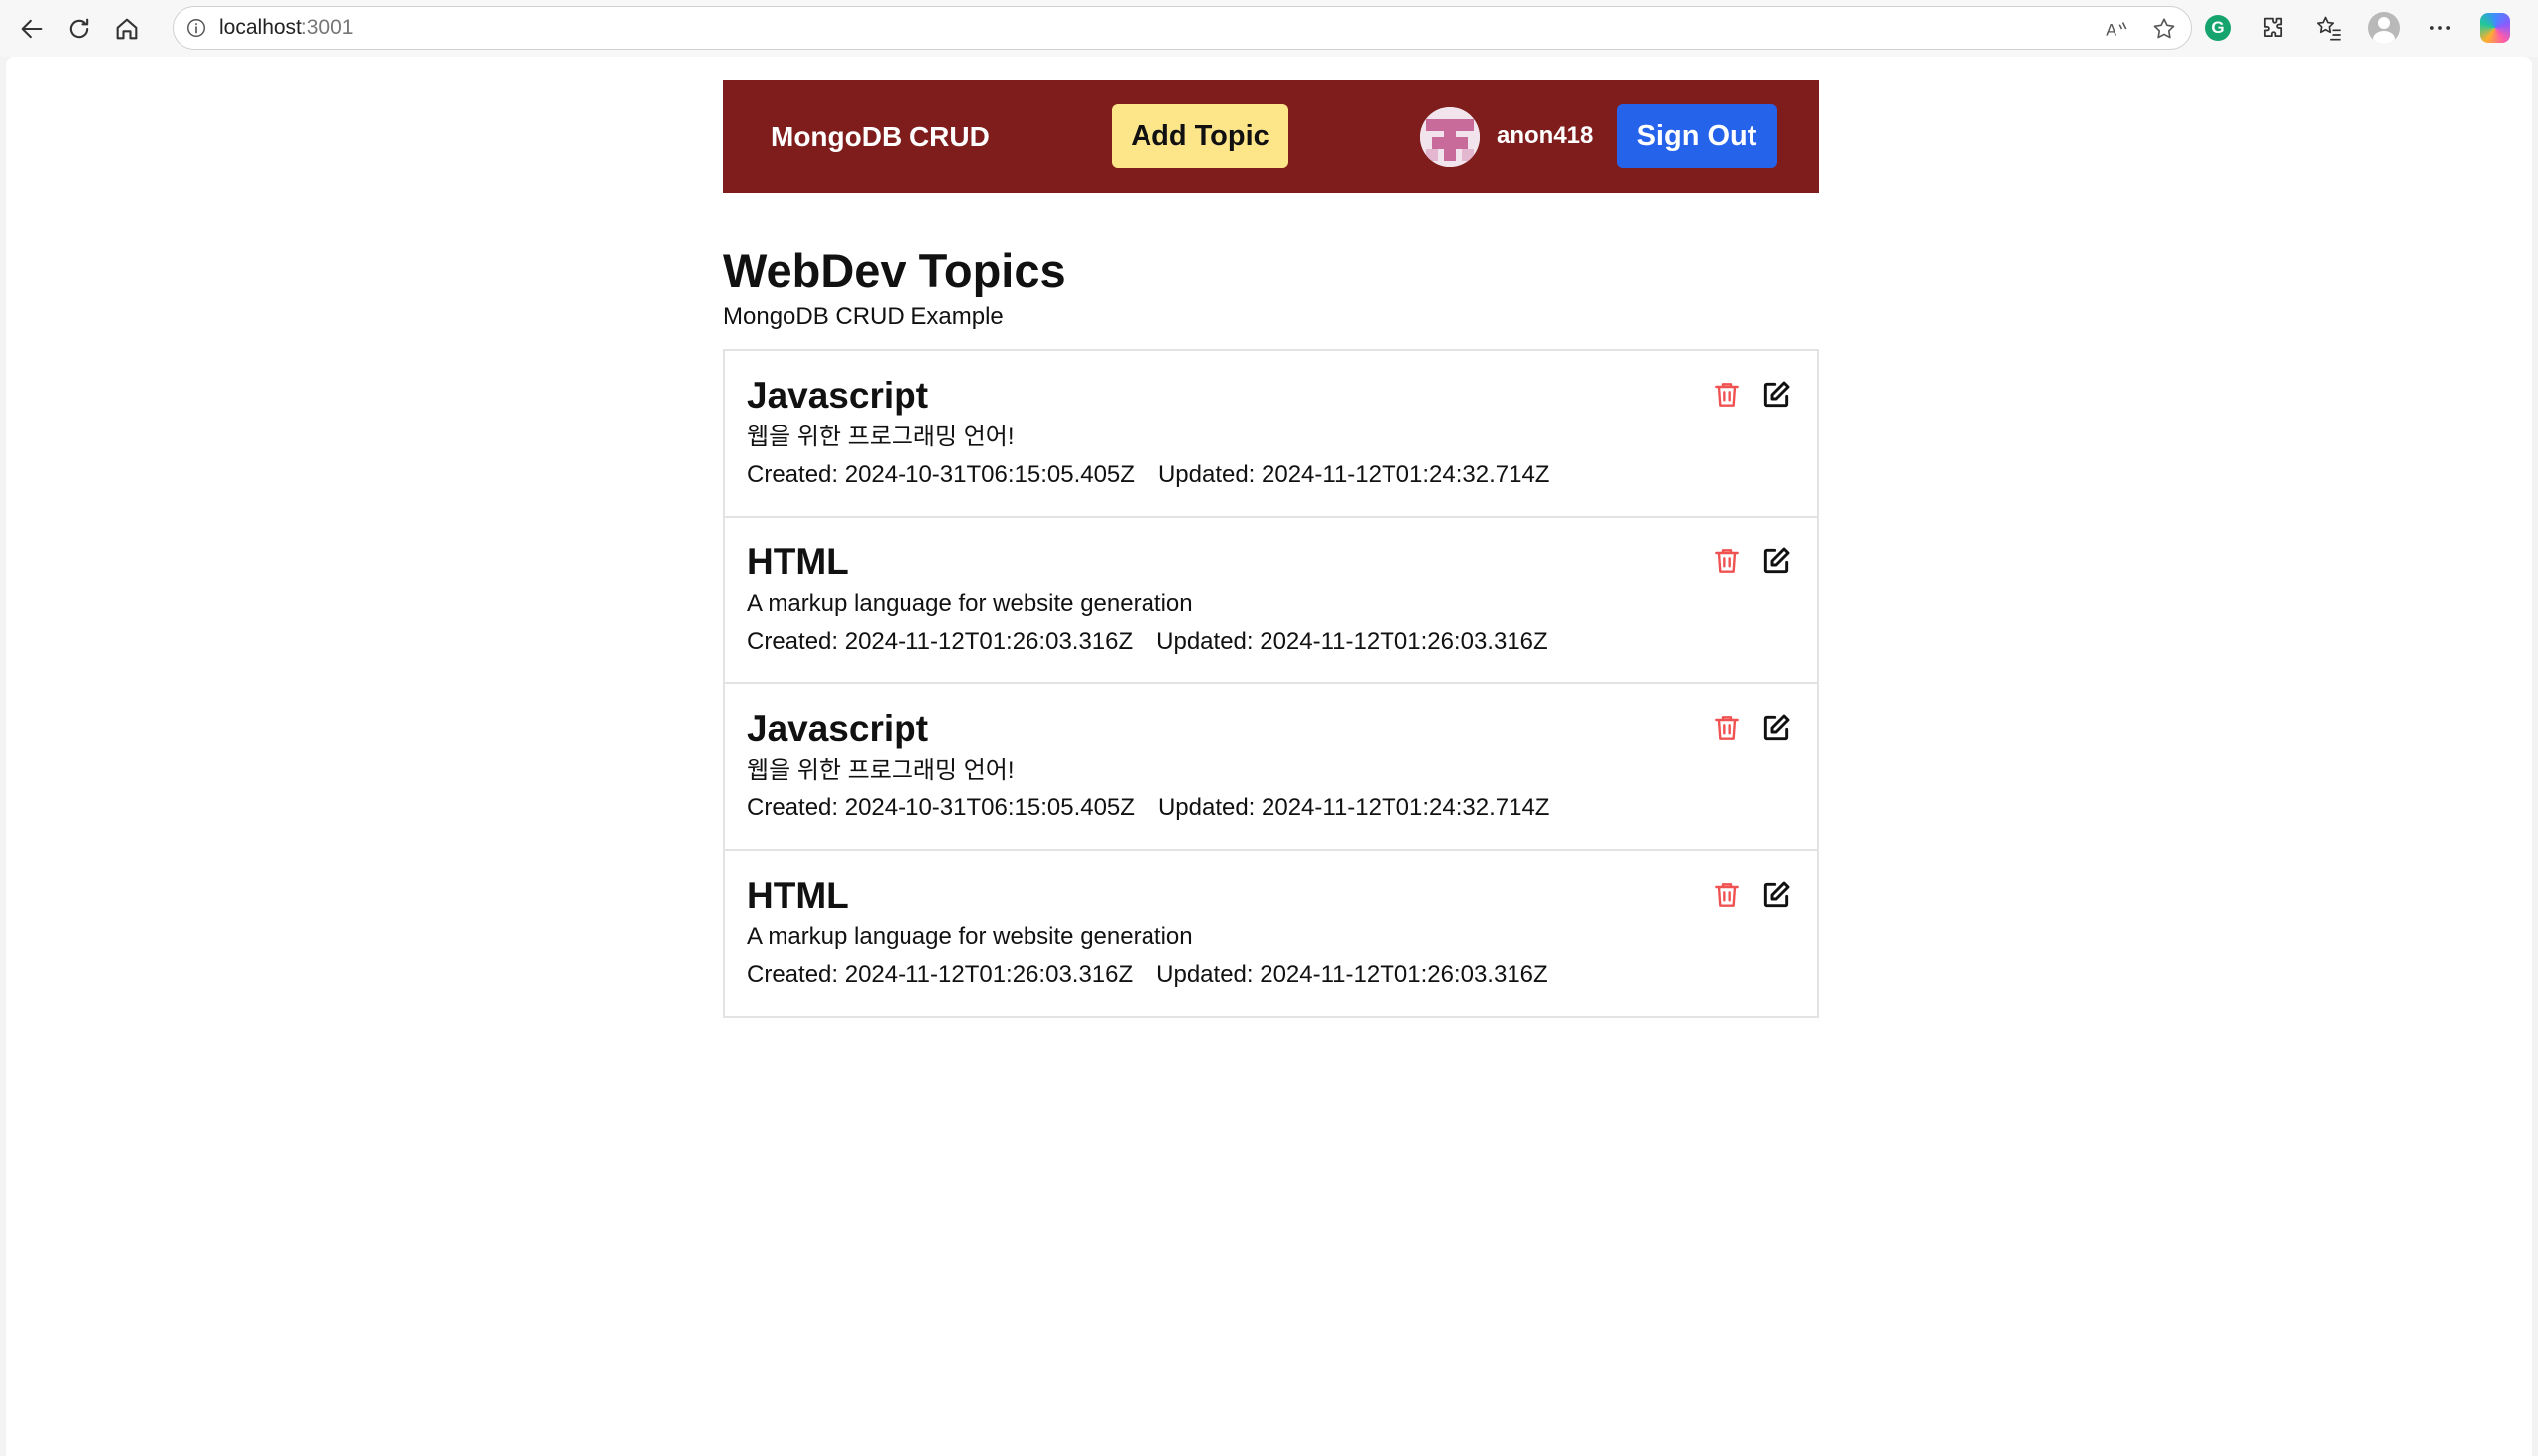  What do you see at coordinates (2164, 29) in the screenshot?
I see `favorite-star-icon` at bounding box center [2164, 29].